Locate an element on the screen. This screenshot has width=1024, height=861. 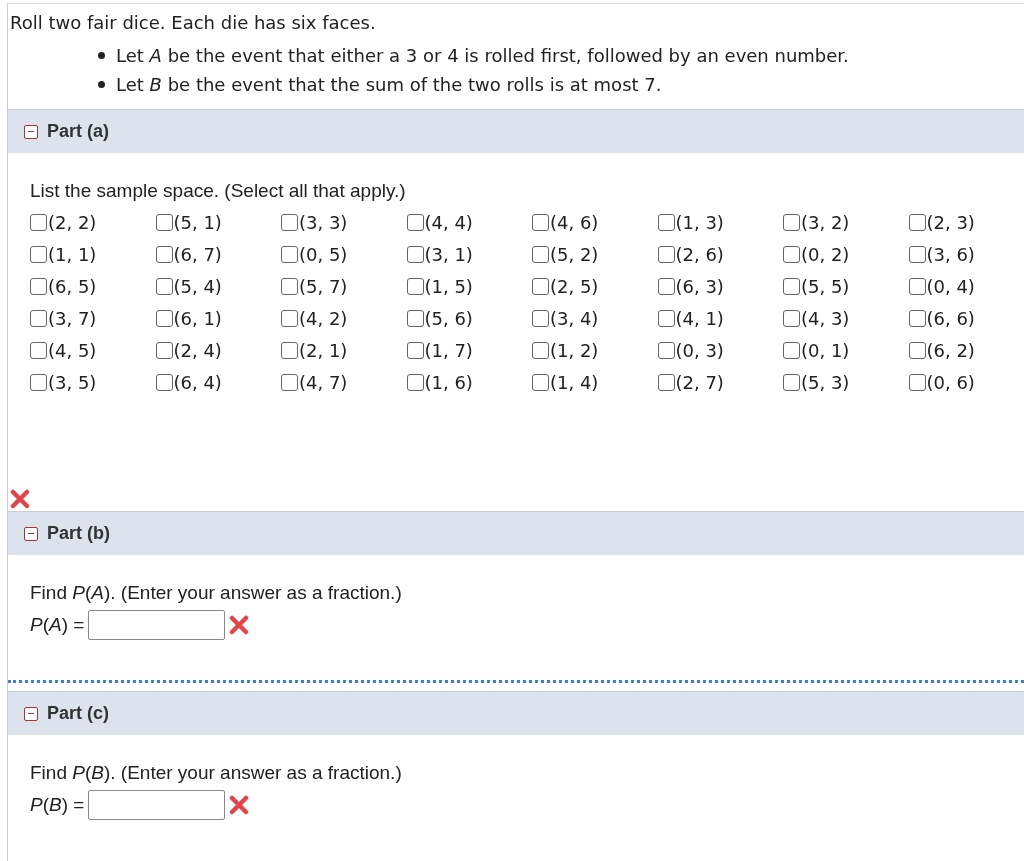
answer-label: P(B) = is located at coordinates (57, 804).